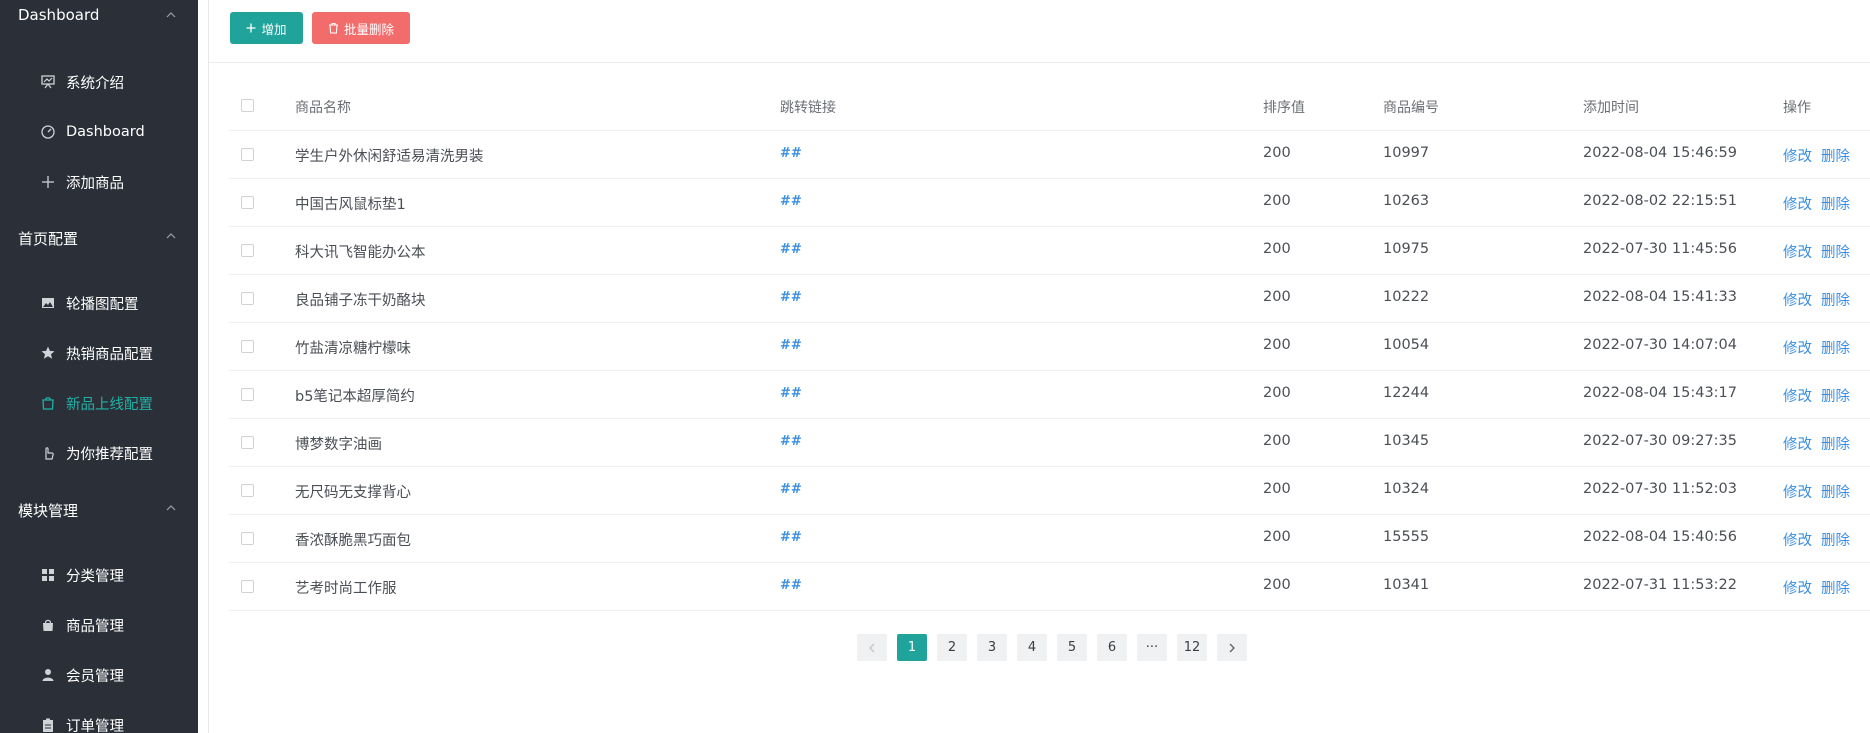 The image size is (1870, 733). Describe the element at coordinates (1112, 647) in the screenshot. I see `page-button-6: 6` at that location.